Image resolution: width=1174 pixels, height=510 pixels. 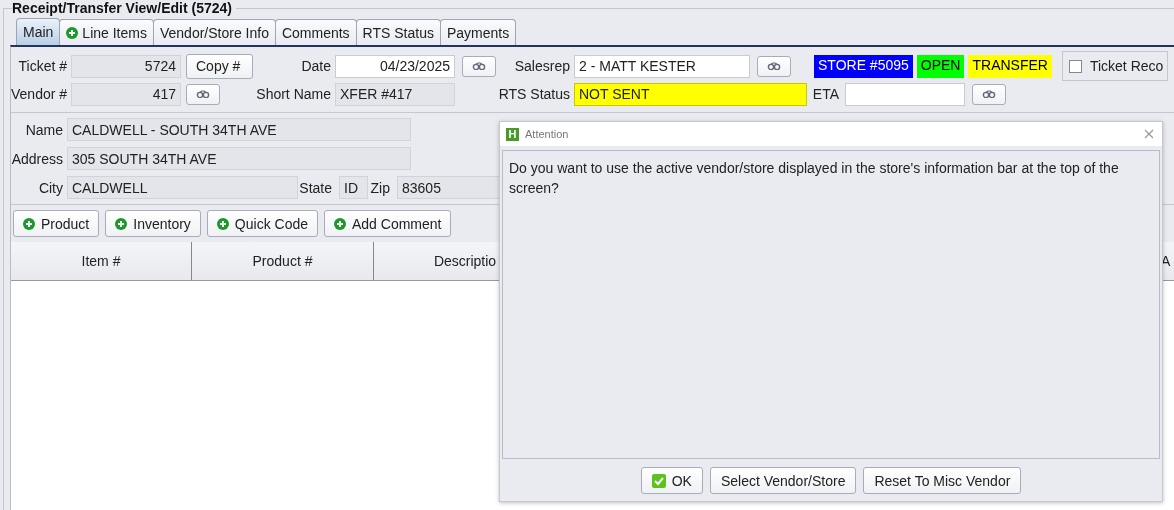 I want to click on app-logo: H, so click(x=512, y=134).